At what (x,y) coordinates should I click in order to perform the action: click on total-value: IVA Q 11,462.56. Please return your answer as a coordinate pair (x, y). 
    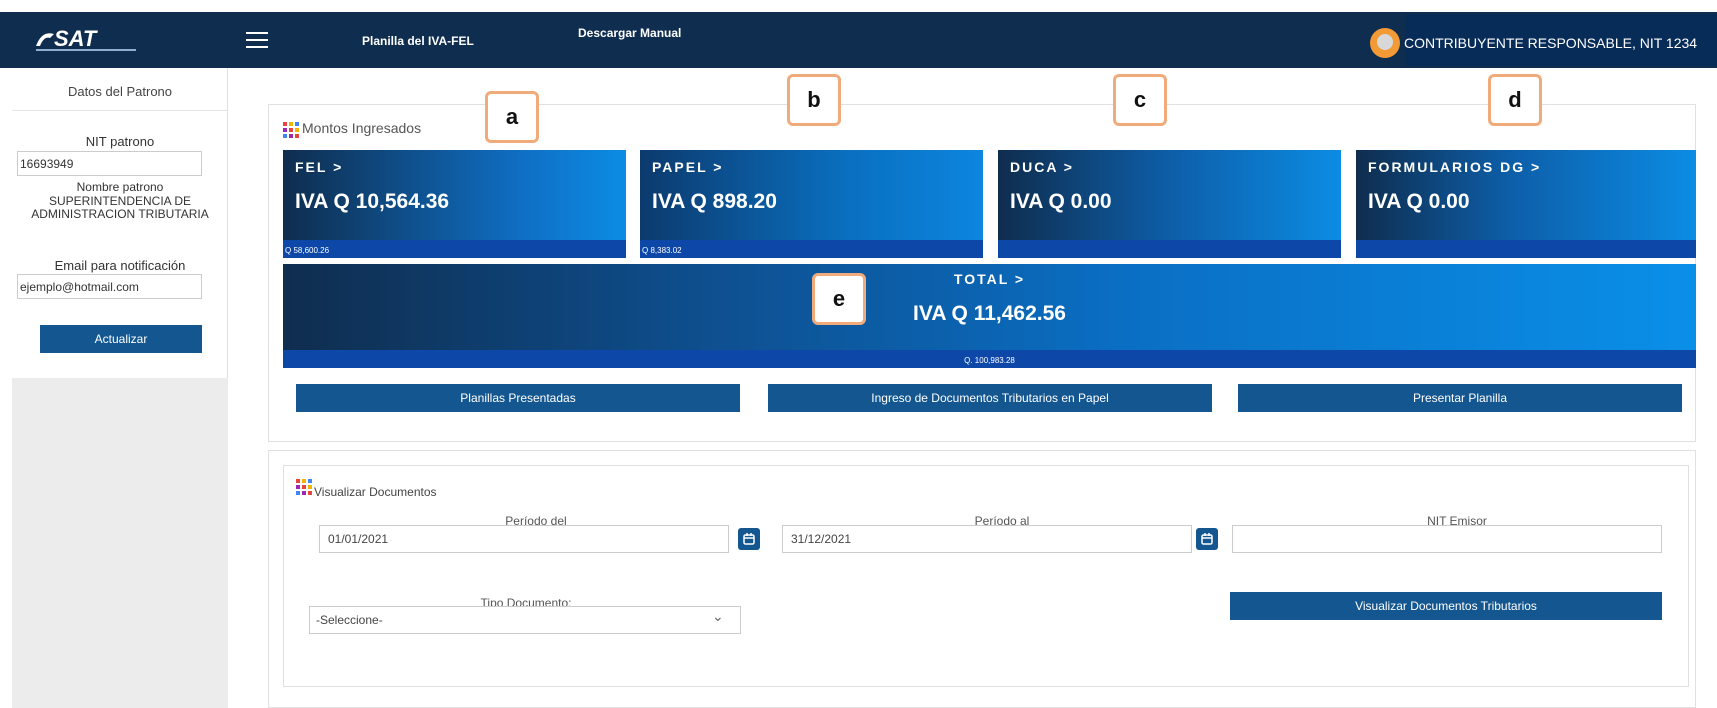
    Looking at the image, I should click on (989, 313).